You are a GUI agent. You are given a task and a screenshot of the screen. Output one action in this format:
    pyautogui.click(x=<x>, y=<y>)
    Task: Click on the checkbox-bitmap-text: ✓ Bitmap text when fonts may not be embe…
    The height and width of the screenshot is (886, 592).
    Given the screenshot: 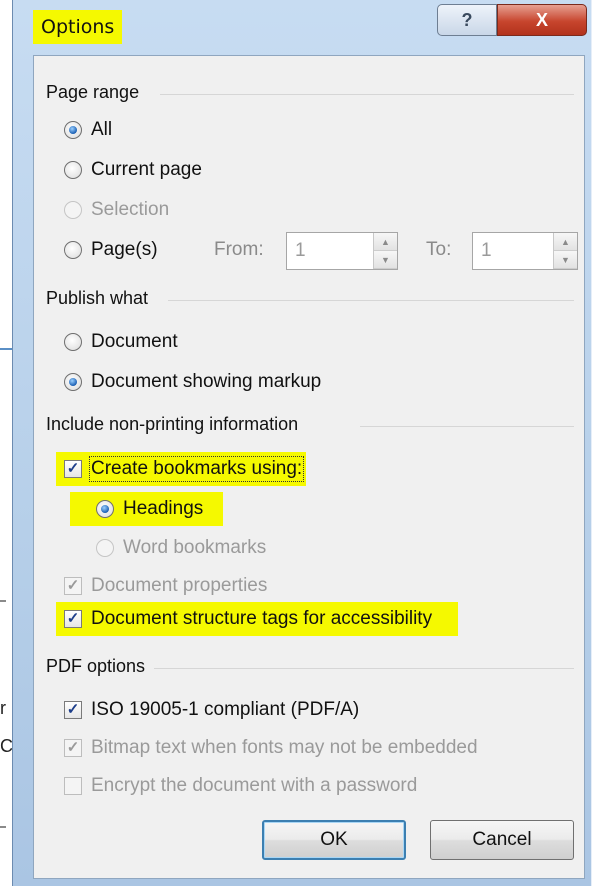 What is the action you would take?
    pyautogui.click(x=271, y=748)
    